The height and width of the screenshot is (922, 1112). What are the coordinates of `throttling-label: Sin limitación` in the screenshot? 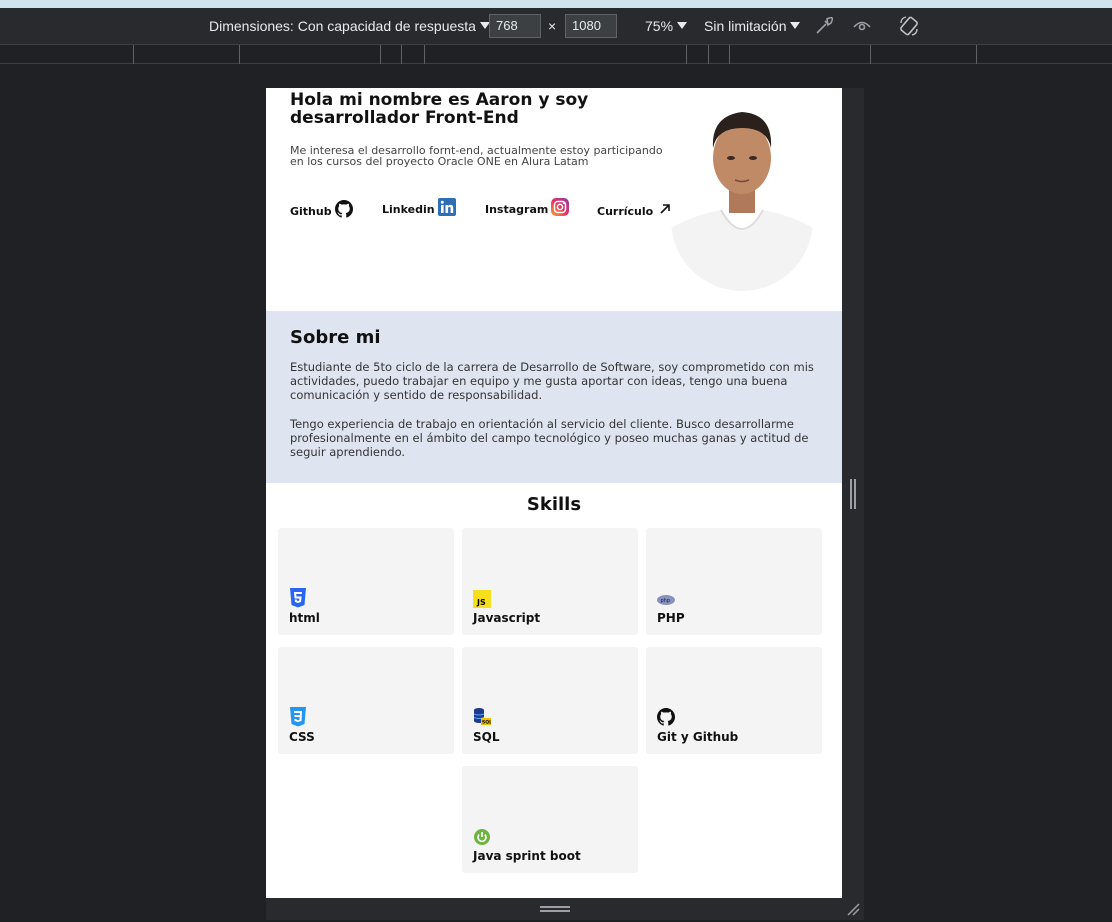 It's located at (745, 26).